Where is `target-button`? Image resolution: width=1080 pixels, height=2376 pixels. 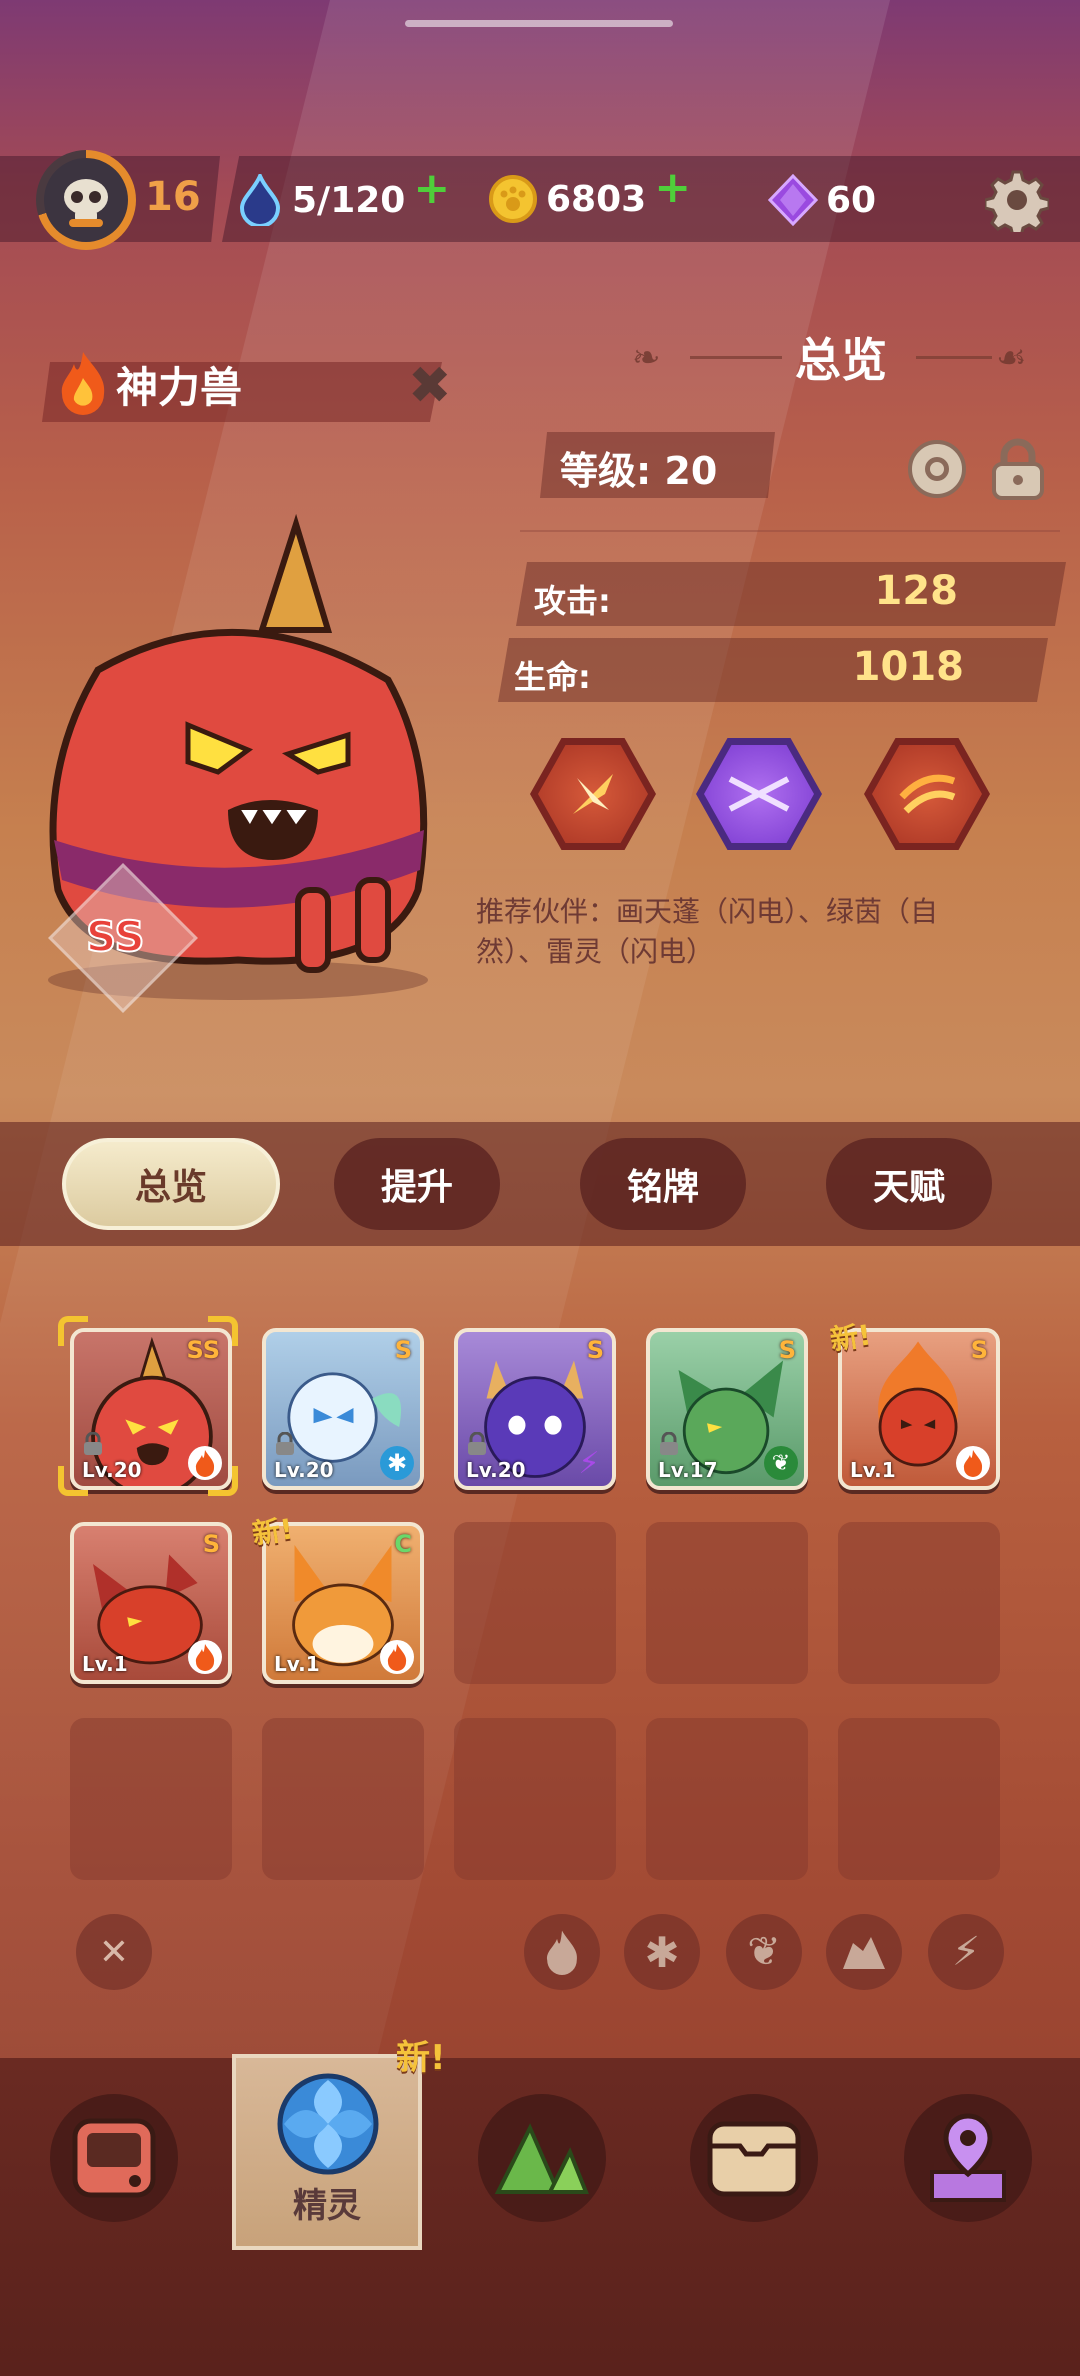 target-button is located at coordinates (937, 469).